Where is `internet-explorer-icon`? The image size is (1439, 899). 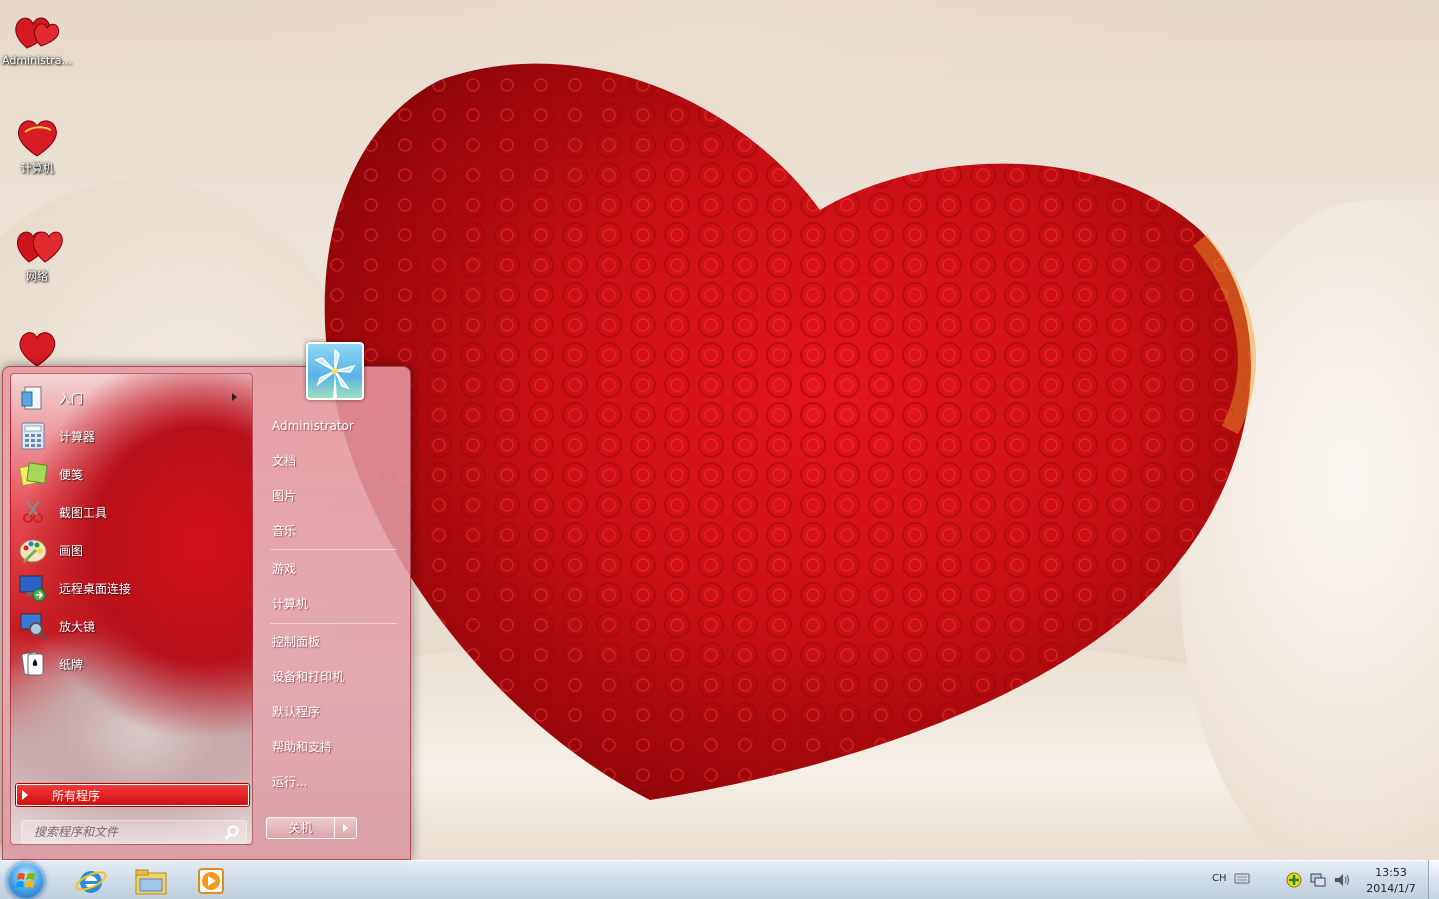 internet-explorer-icon is located at coordinates (91, 882).